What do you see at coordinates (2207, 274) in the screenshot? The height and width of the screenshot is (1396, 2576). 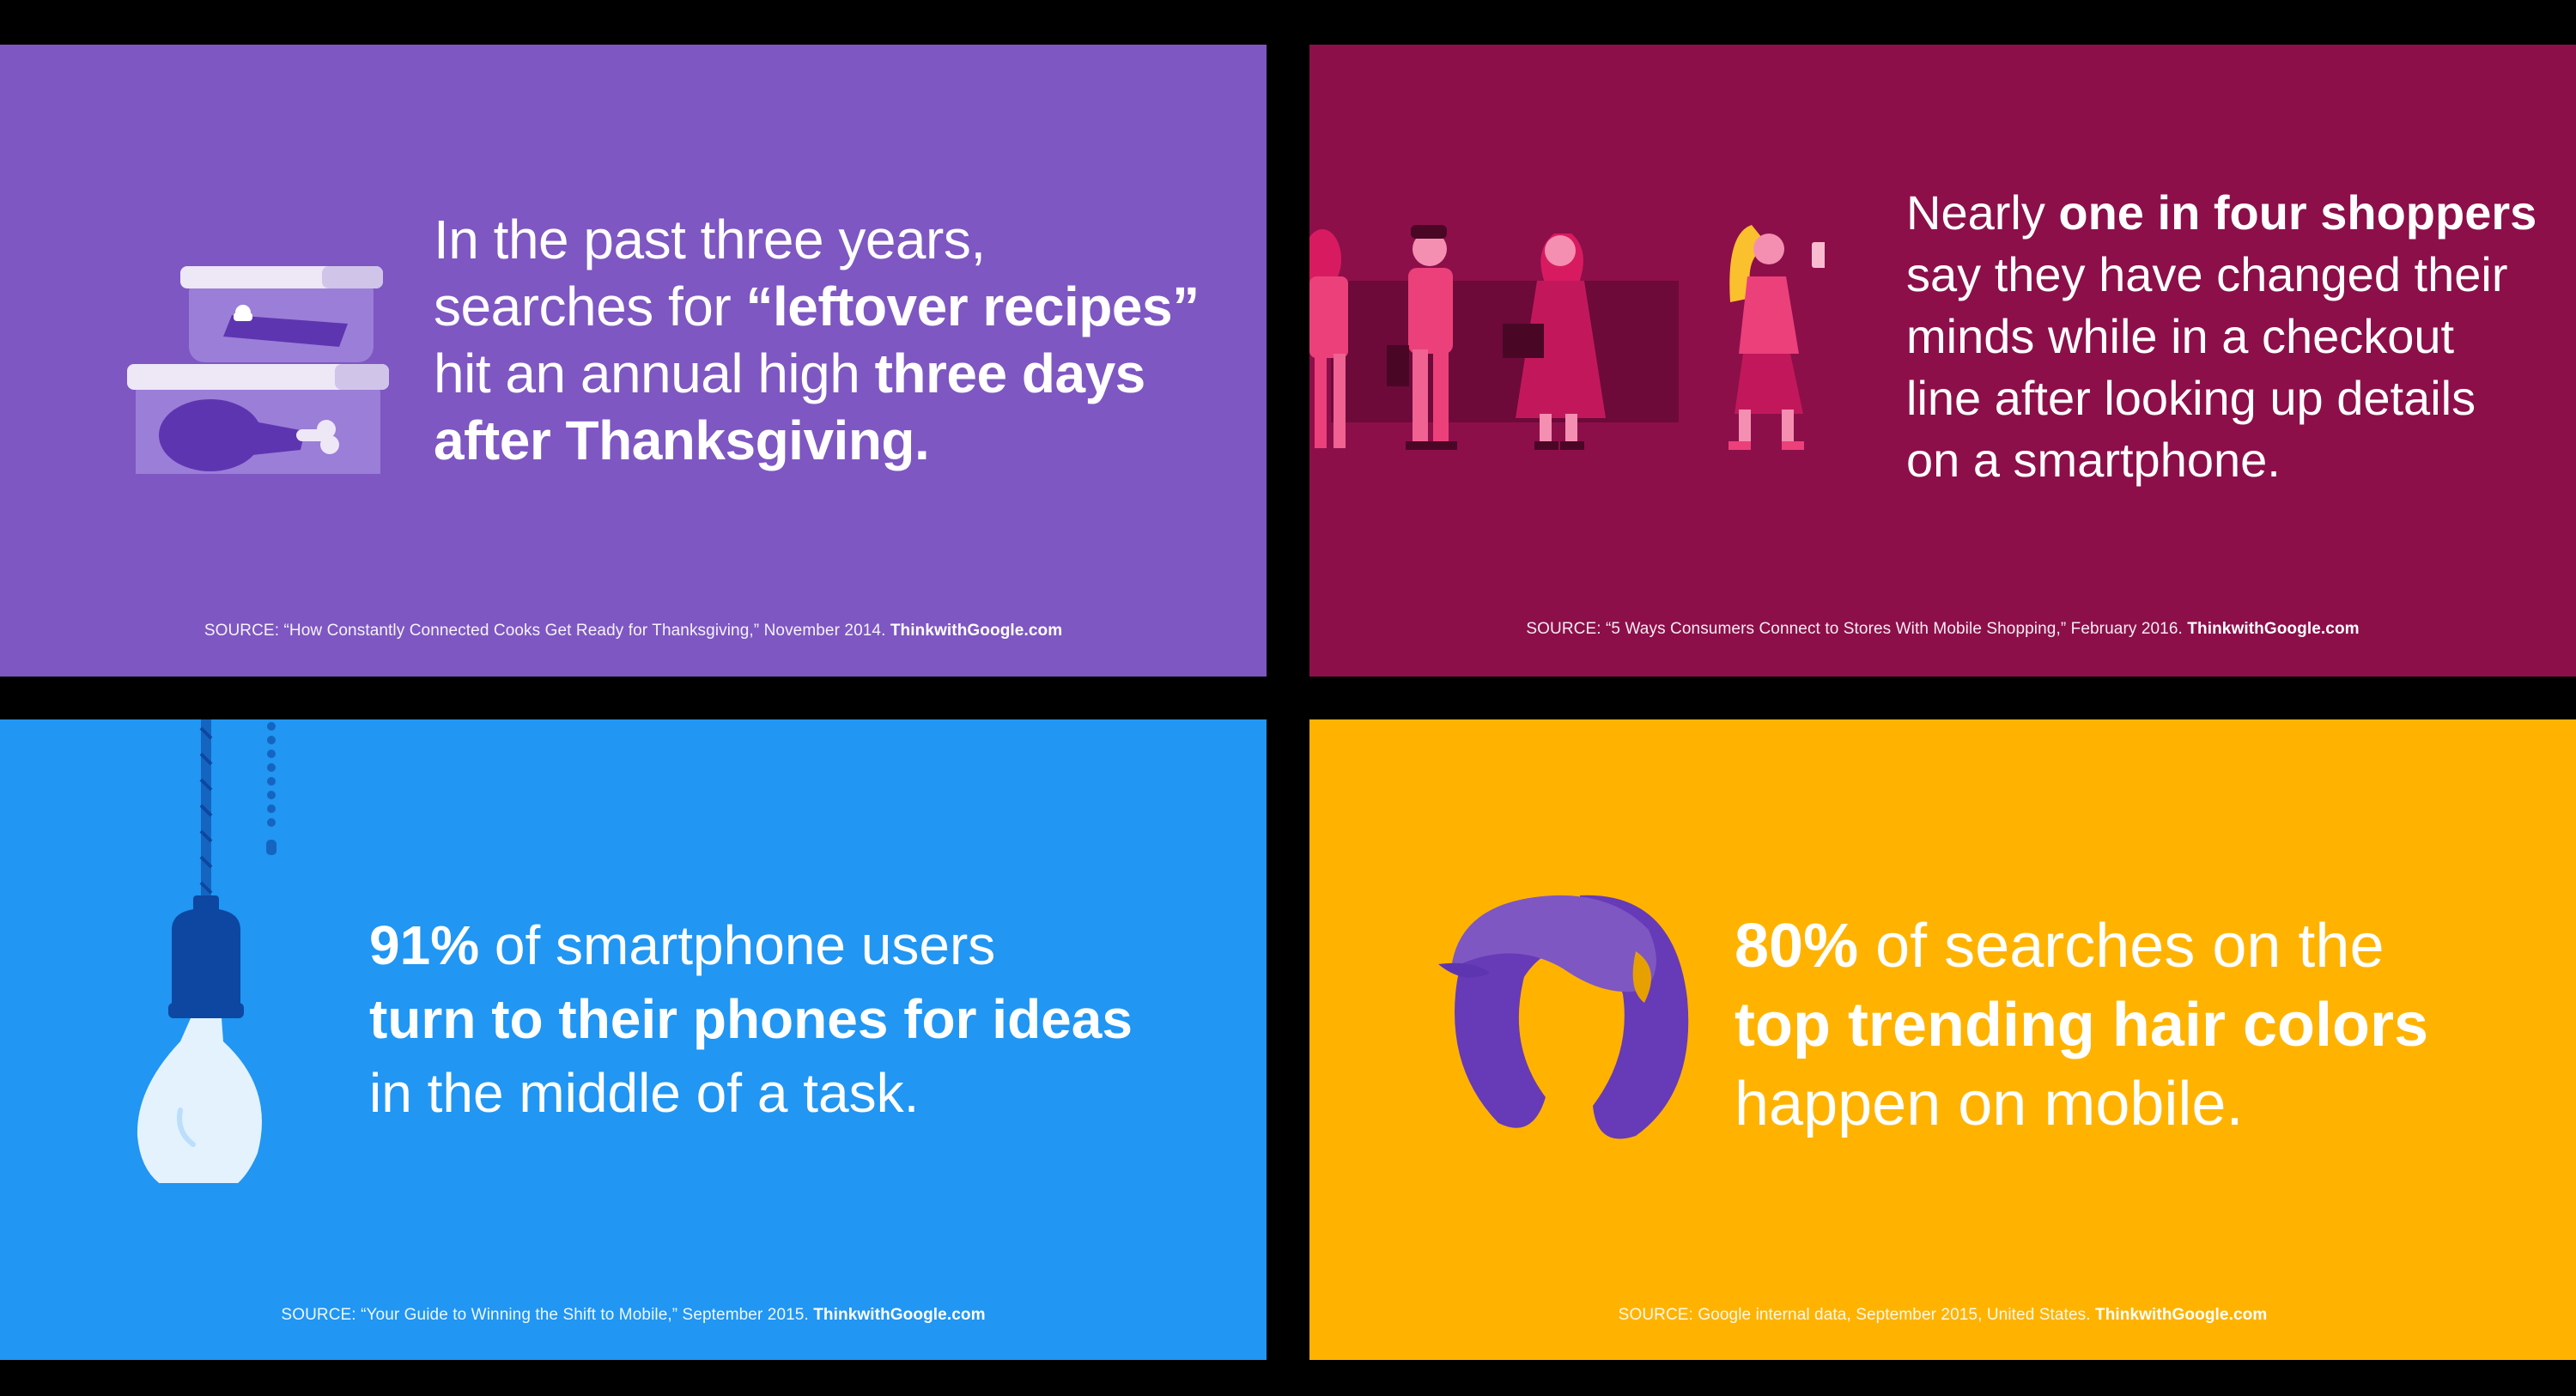 I see `headline-line: say they have changed their` at bounding box center [2207, 274].